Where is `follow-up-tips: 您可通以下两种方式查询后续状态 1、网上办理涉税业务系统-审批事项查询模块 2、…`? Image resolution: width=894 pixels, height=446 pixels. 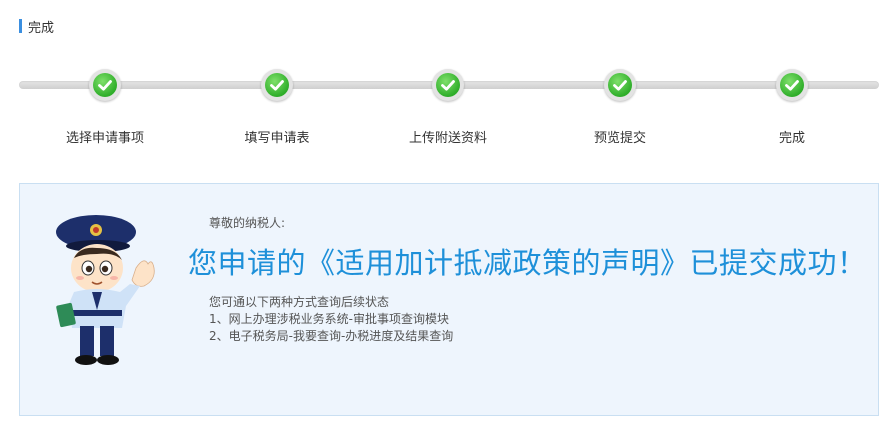 follow-up-tips: 您可通以下两种方式查询后续状态 1、网上办理涉税业务系统-审批事项查询模块 2、… is located at coordinates (331, 319).